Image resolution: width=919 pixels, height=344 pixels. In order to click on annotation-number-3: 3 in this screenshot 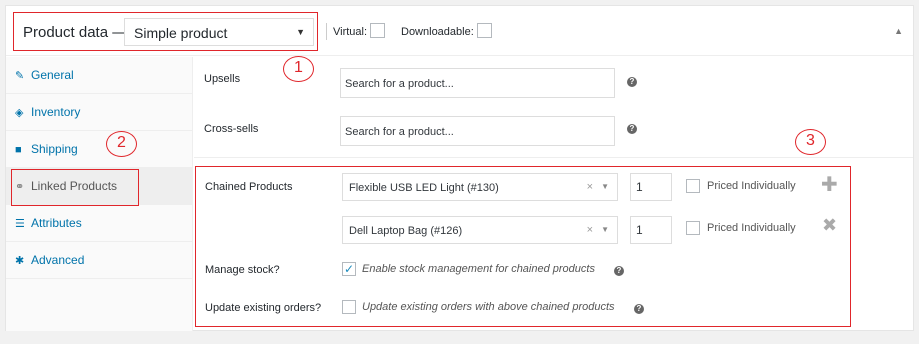, I will do `click(810, 142)`.